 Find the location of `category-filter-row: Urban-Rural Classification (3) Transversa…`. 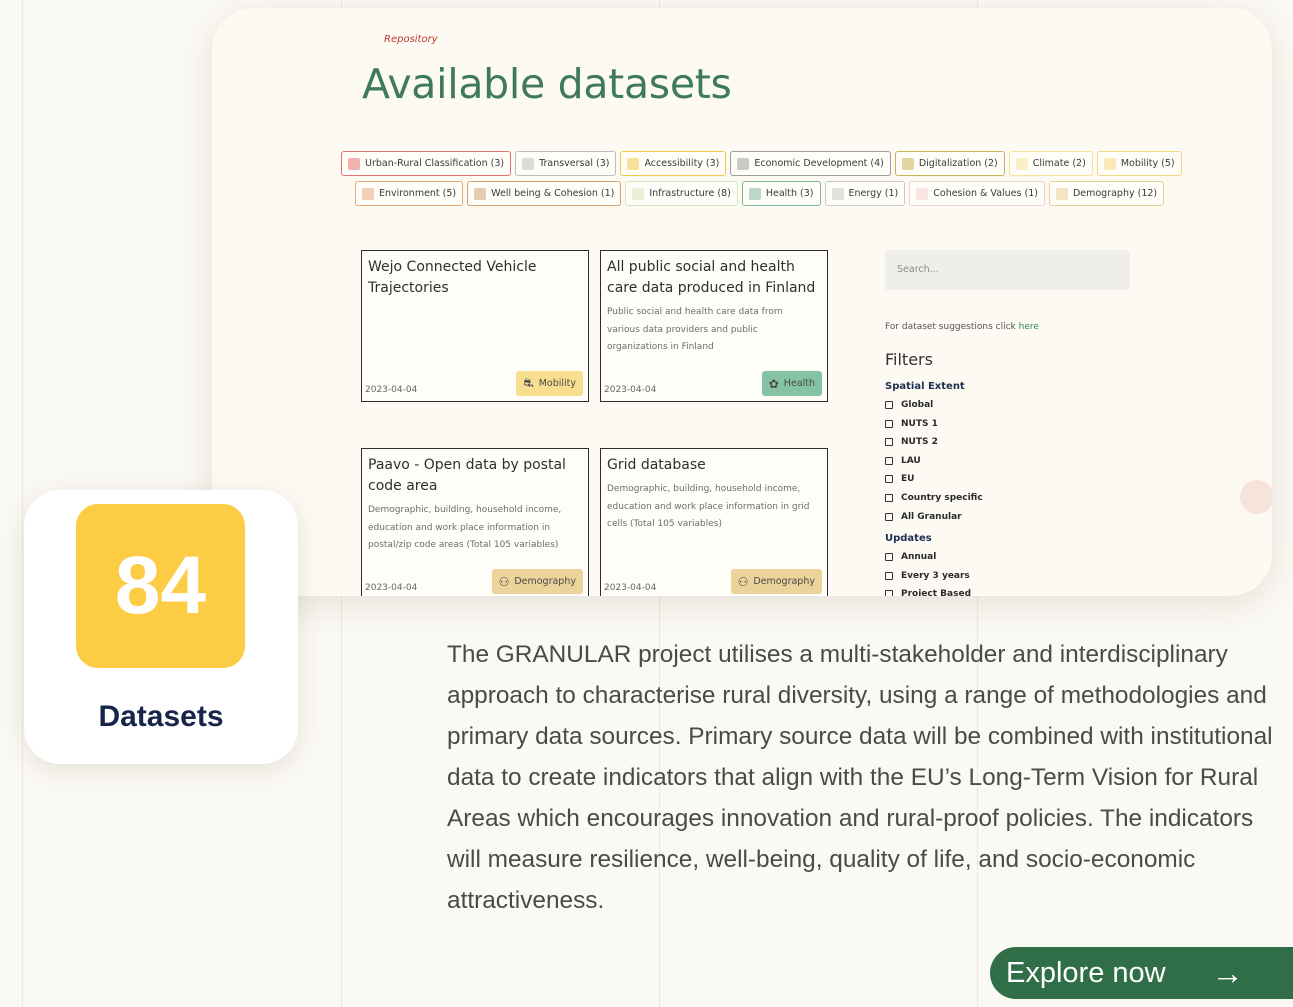

category-filter-row: Urban-Rural Classification (3) Transversa… is located at coordinates (761, 163).